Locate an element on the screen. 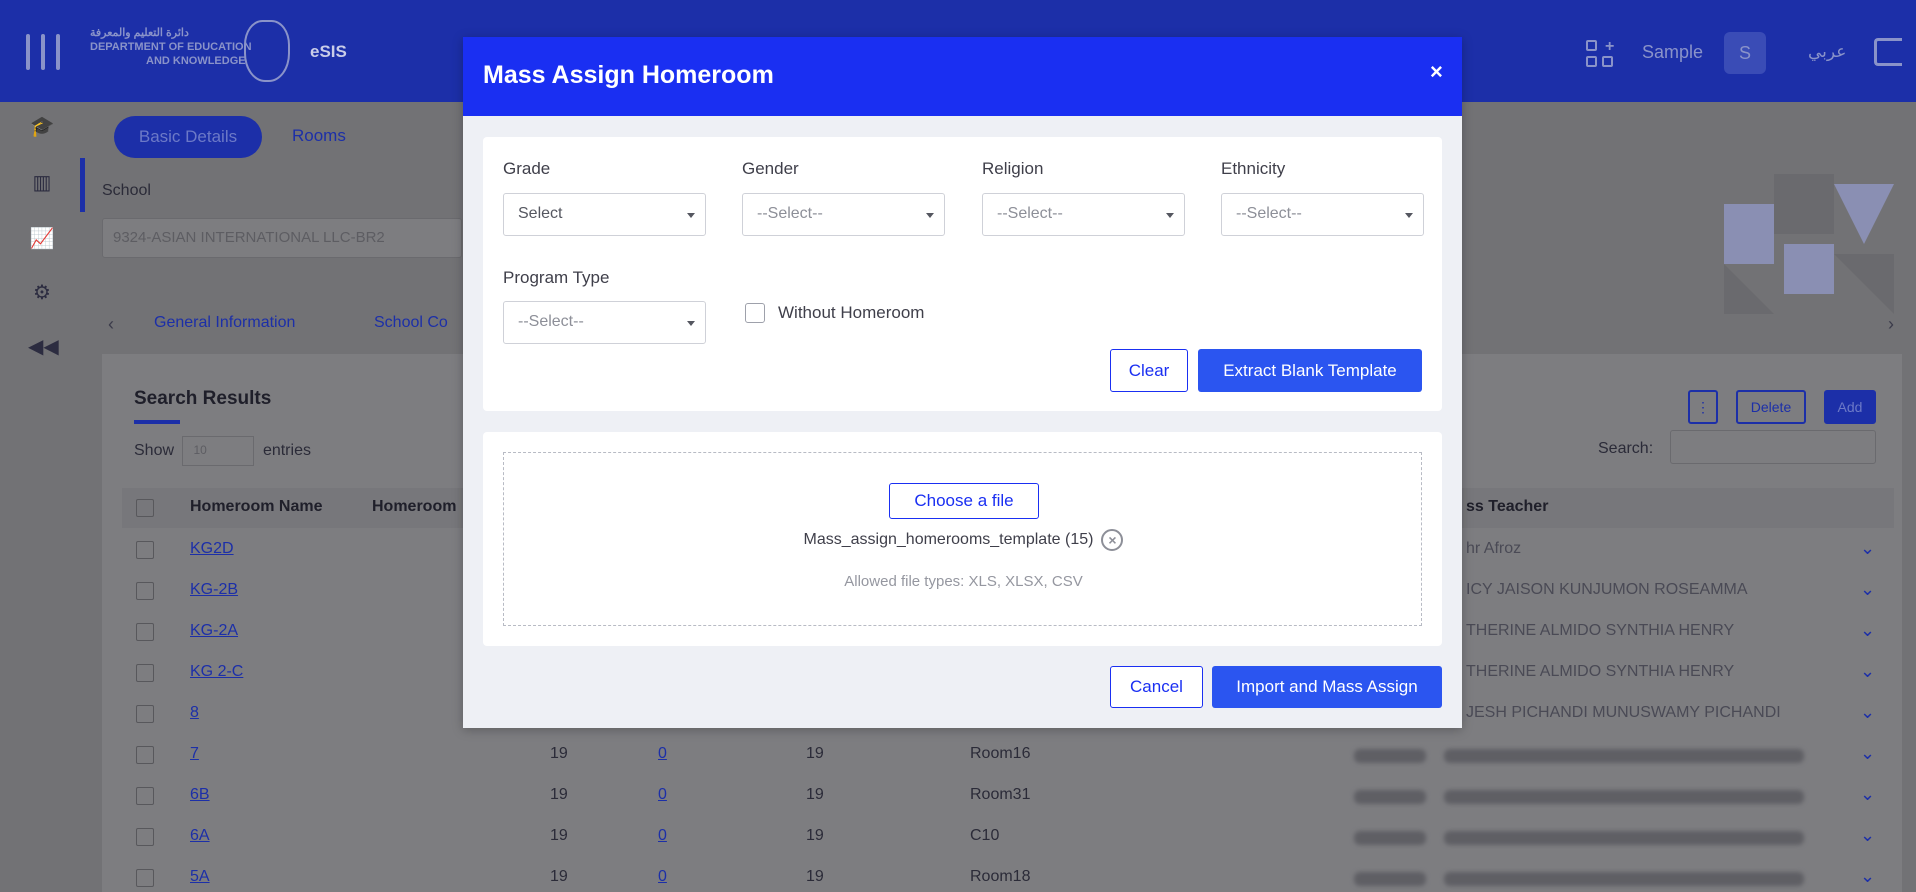 This screenshot has width=1916, height=892. apps-icon: + is located at coordinates (1600, 53).